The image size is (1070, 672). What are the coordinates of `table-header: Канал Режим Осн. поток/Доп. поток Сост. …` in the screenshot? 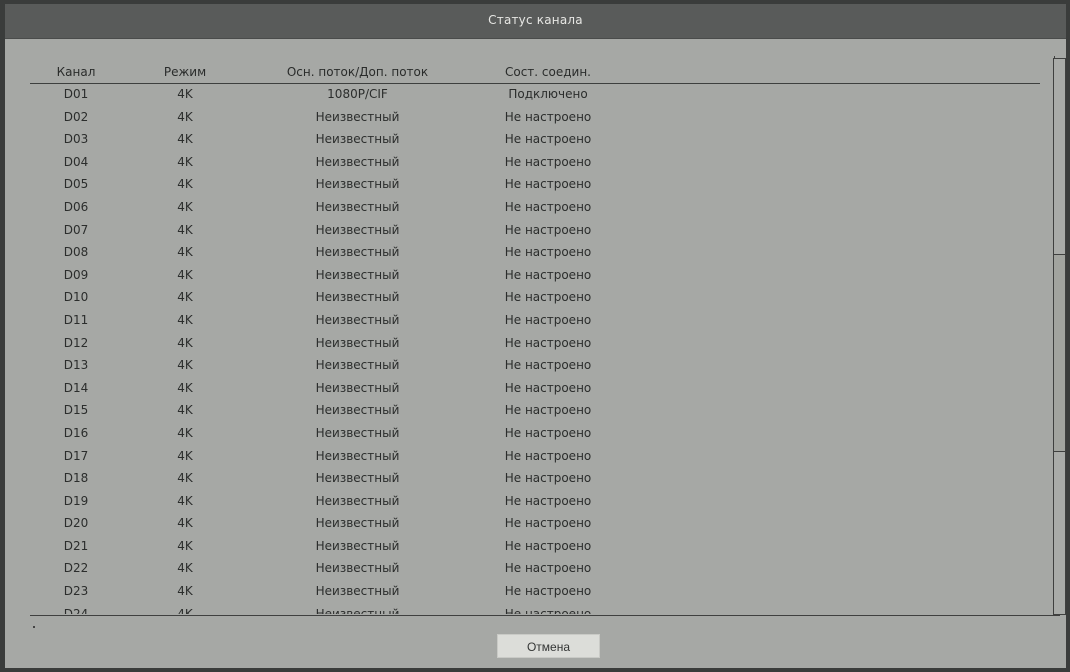 It's located at (535, 73).